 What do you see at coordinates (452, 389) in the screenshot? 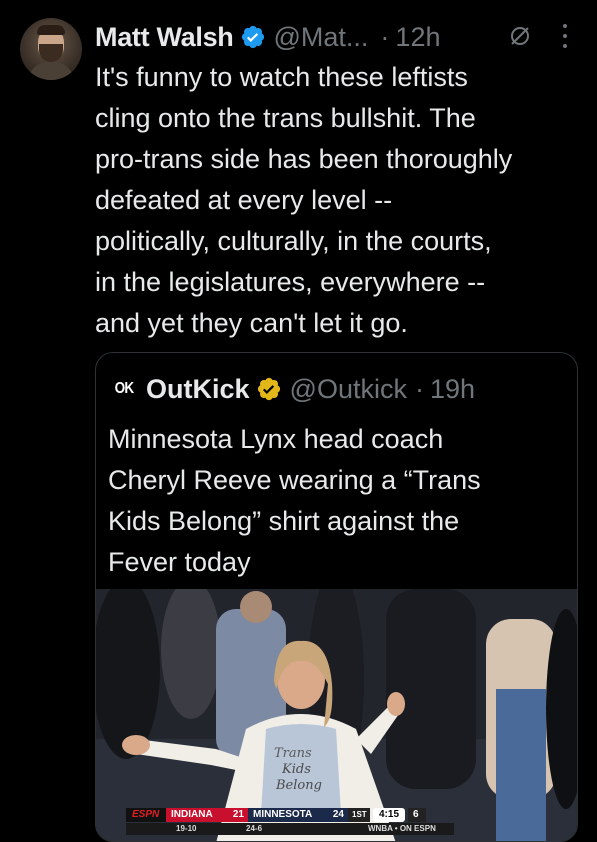
I see `quote-timestamp: 19h` at bounding box center [452, 389].